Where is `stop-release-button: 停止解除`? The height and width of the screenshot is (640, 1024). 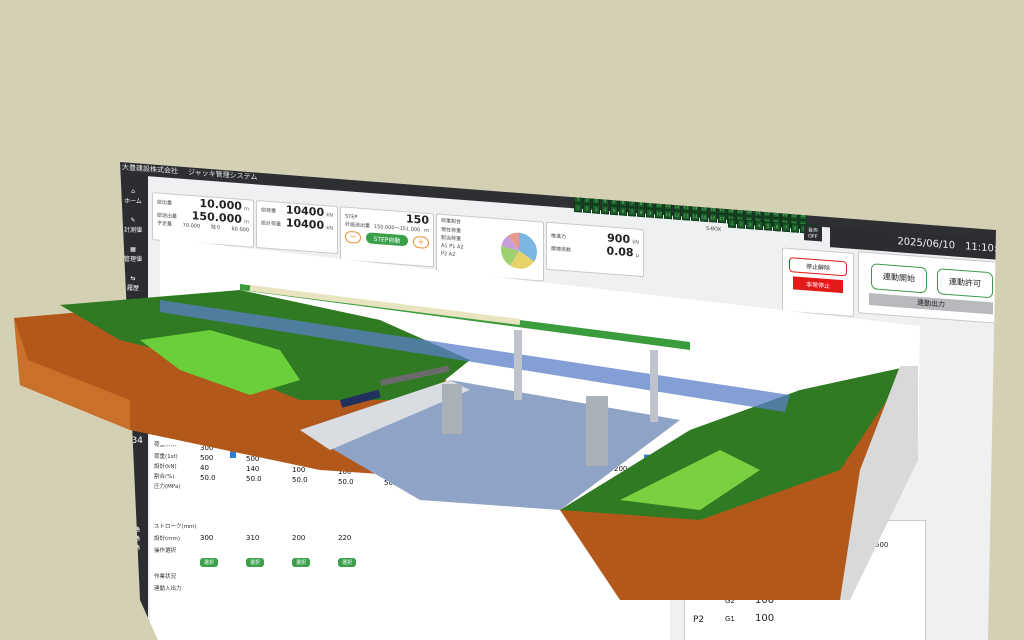
stop-release-button: 停止解除 is located at coordinates (818, 267).